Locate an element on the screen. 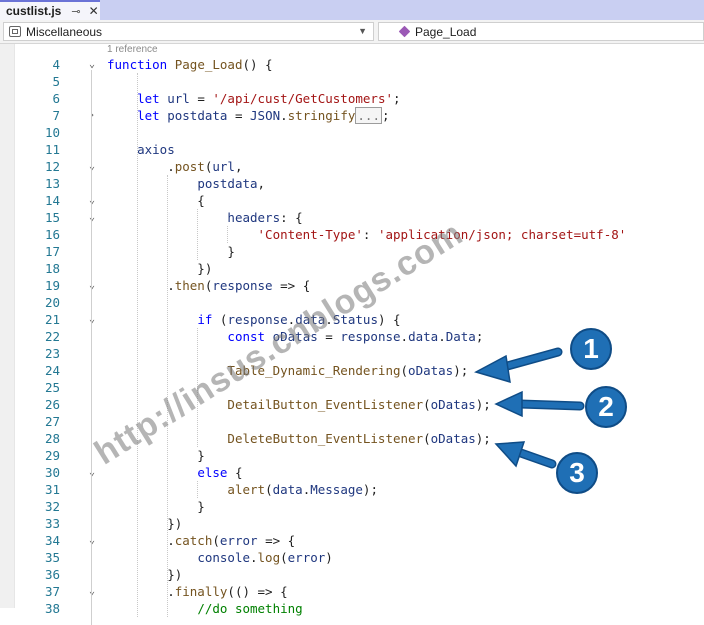  annotation-arrows is located at coordinates (529, 408).